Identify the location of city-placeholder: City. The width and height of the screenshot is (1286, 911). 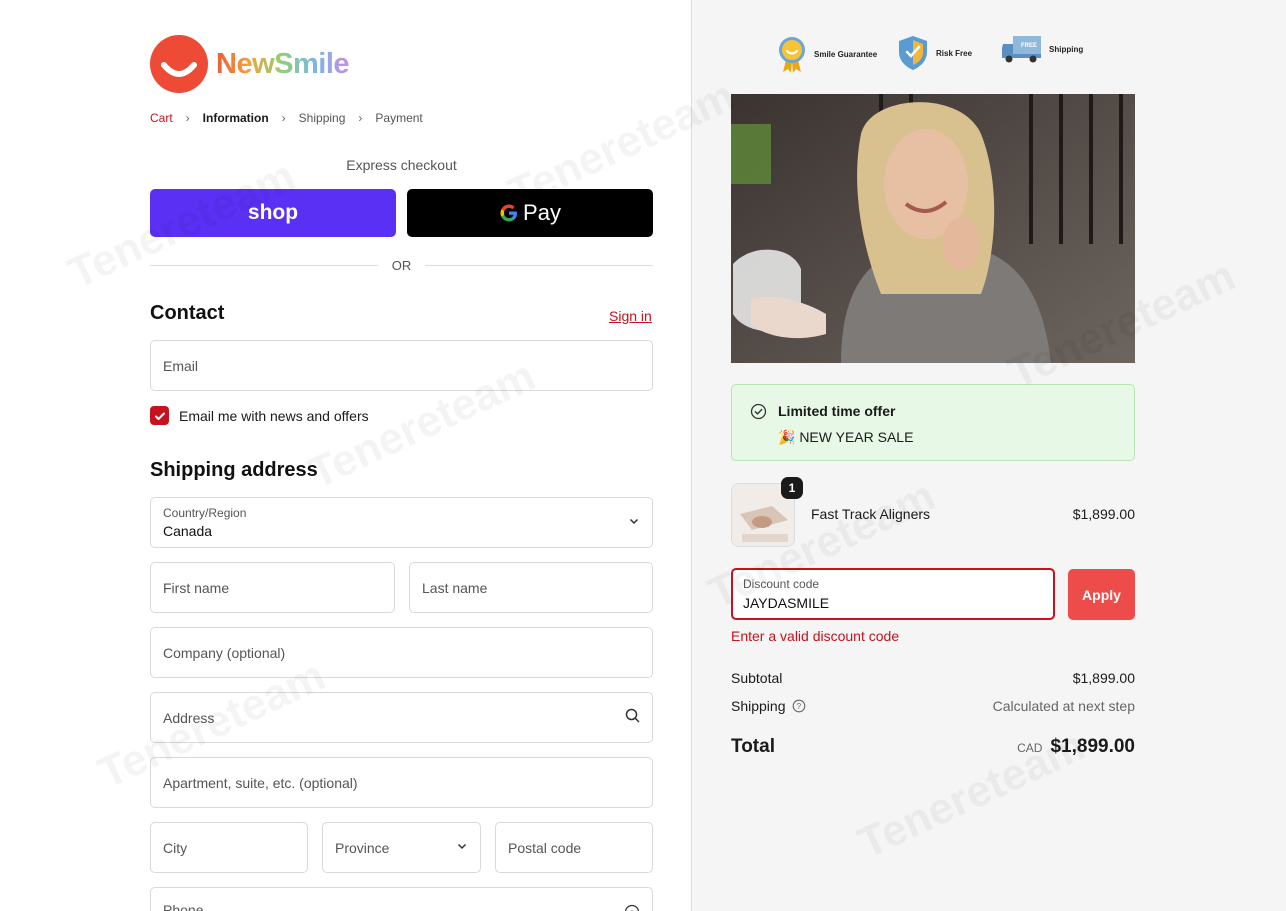
(175, 847).